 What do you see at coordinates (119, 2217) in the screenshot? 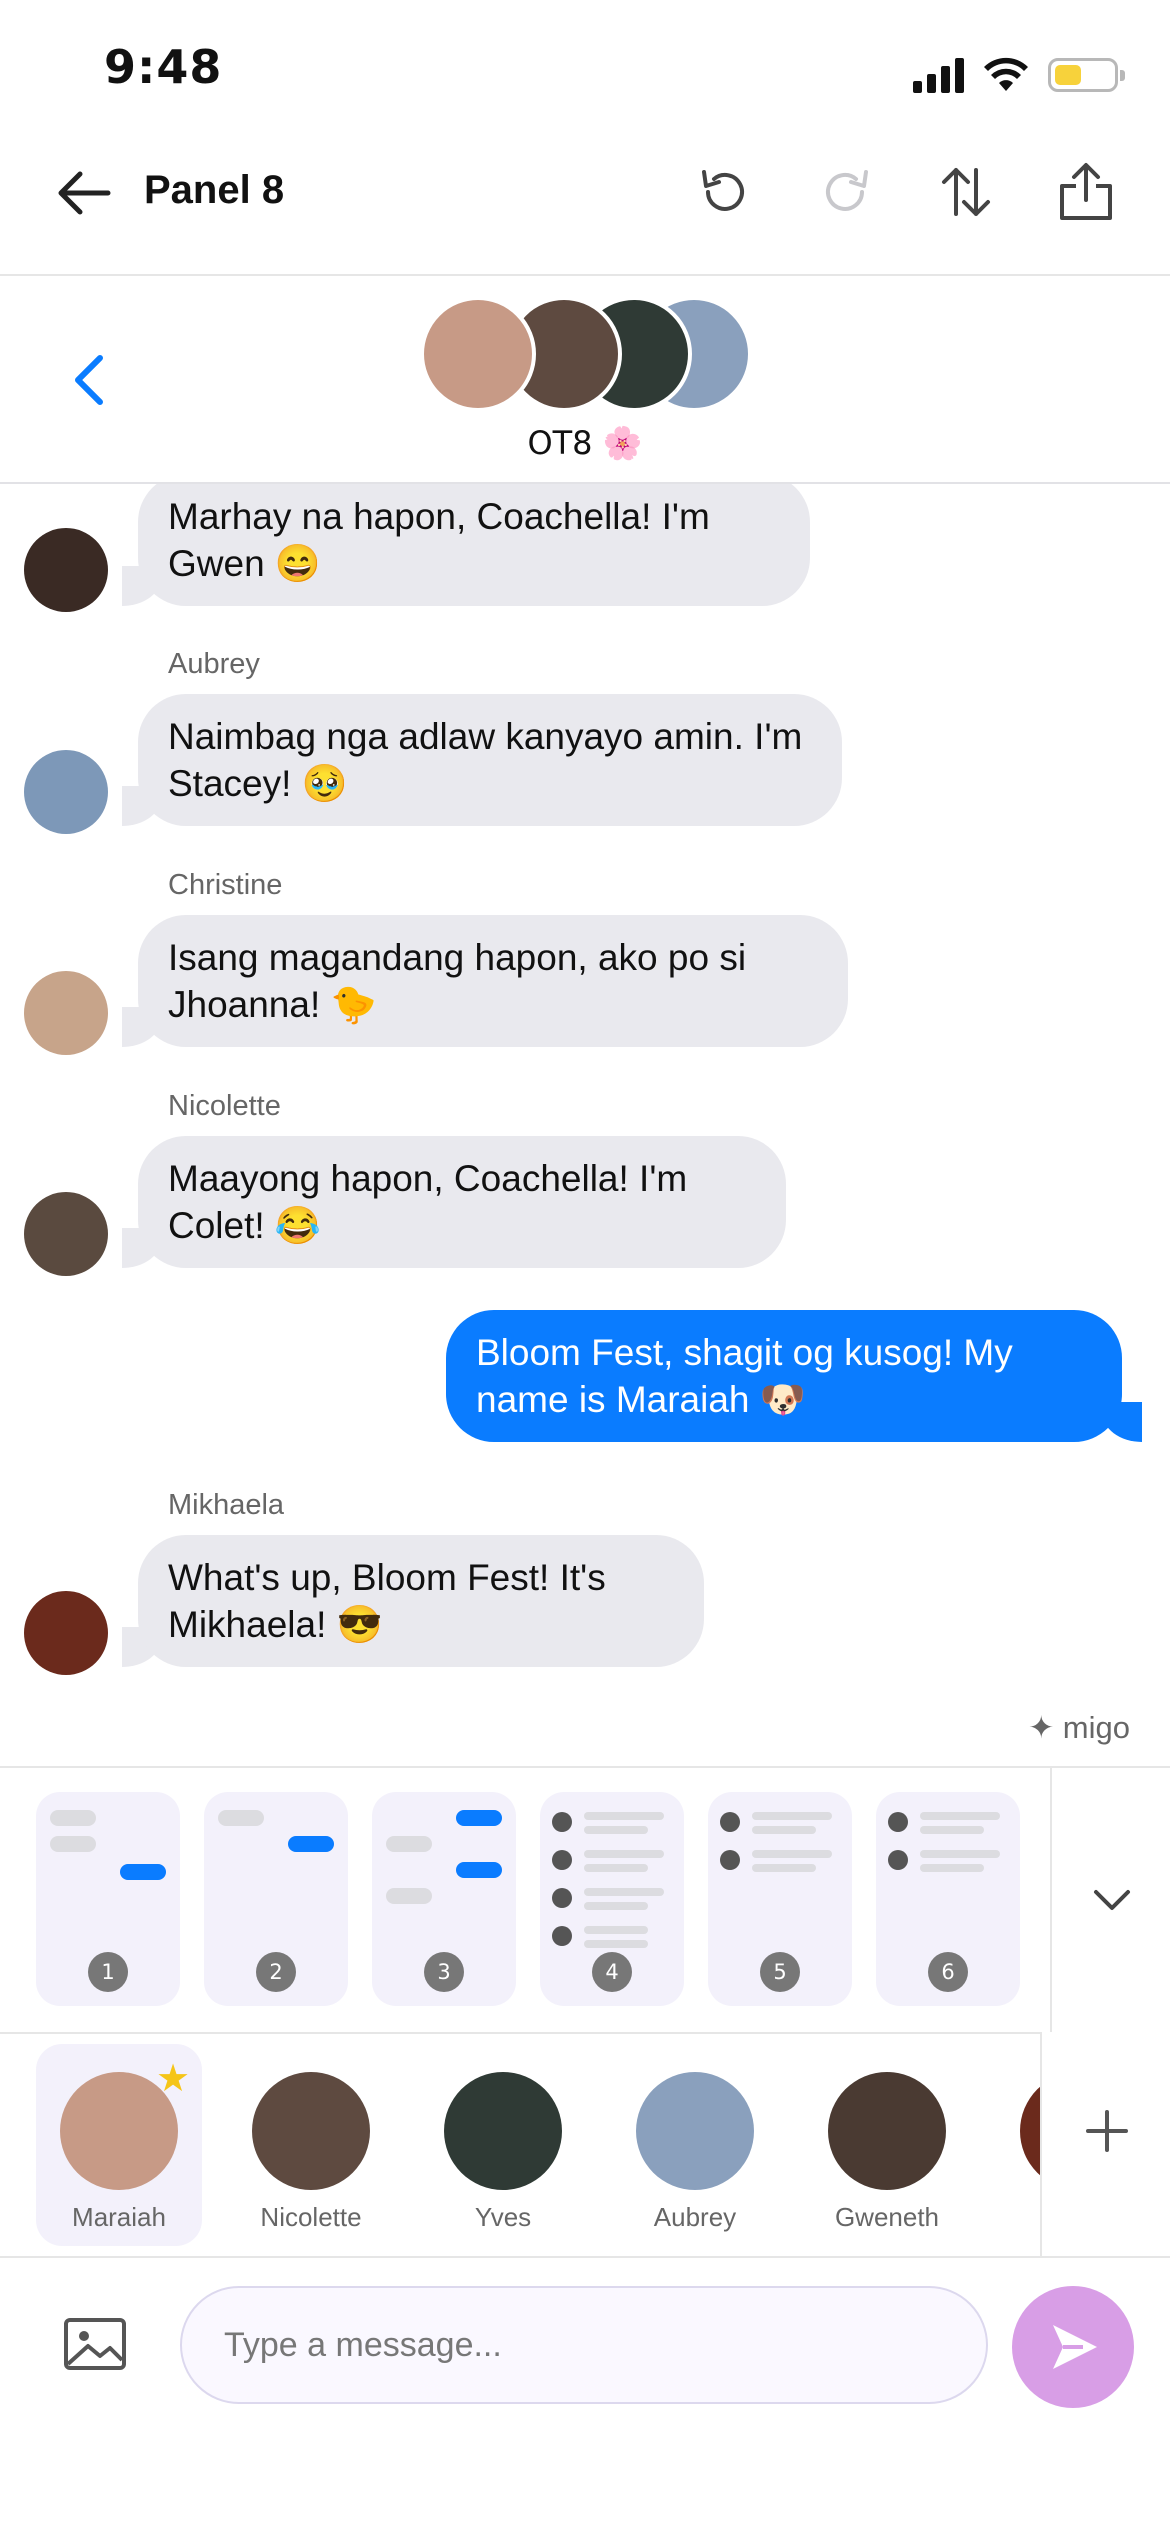
I see `persona-name: Maraiah` at bounding box center [119, 2217].